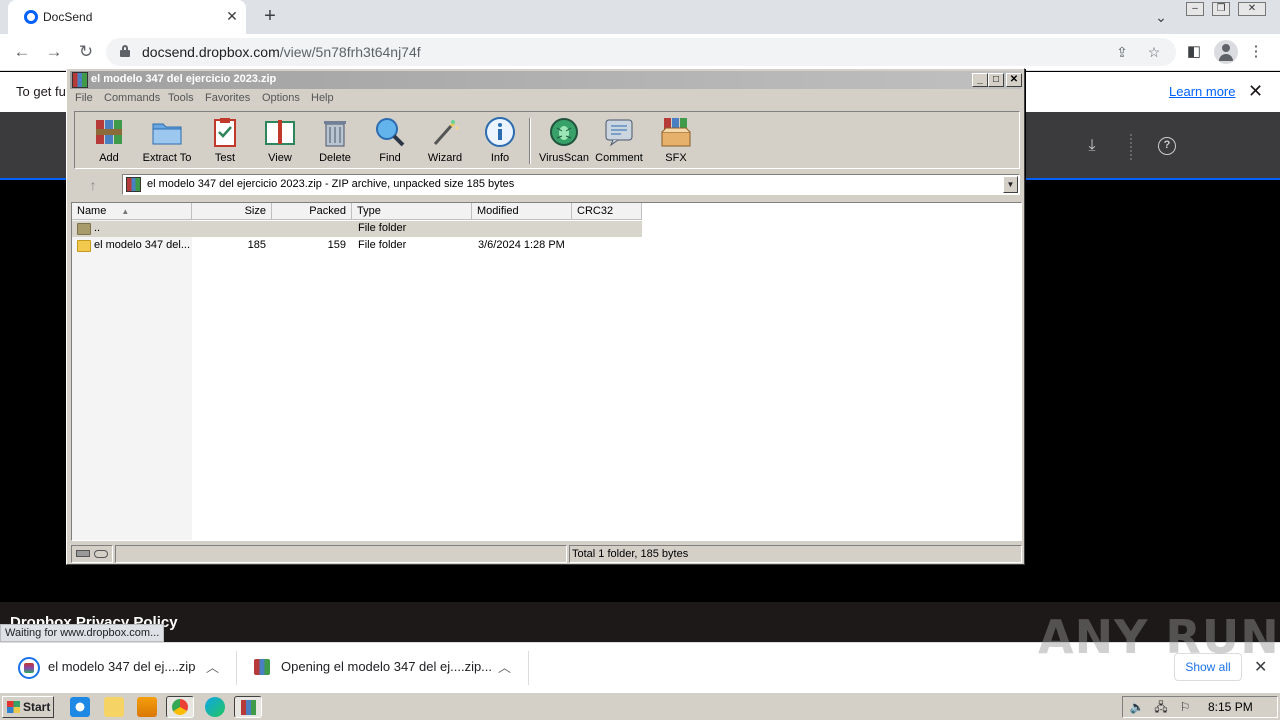 This screenshot has width=1280, height=720. What do you see at coordinates (1167, 146) in the screenshot?
I see `help-icon: ?` at bounding box center [1167, 146].